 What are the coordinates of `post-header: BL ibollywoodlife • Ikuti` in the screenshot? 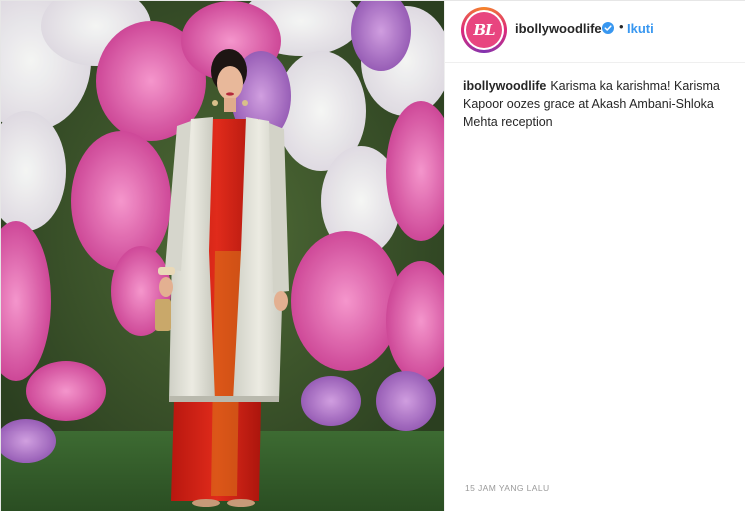 It's located at (595, 32).